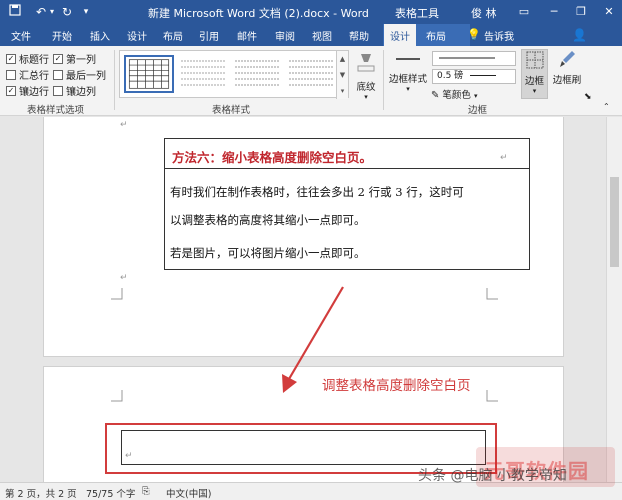  Describe the element at coordinates (173, 35) in the screenshot. I see `tab-layout: 布局` at that location.